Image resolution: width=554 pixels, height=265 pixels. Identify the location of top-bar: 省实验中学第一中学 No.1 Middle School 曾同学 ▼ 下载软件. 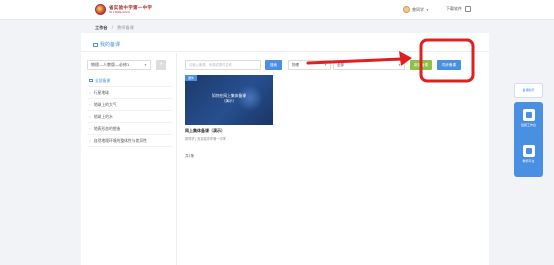
(277, 10).